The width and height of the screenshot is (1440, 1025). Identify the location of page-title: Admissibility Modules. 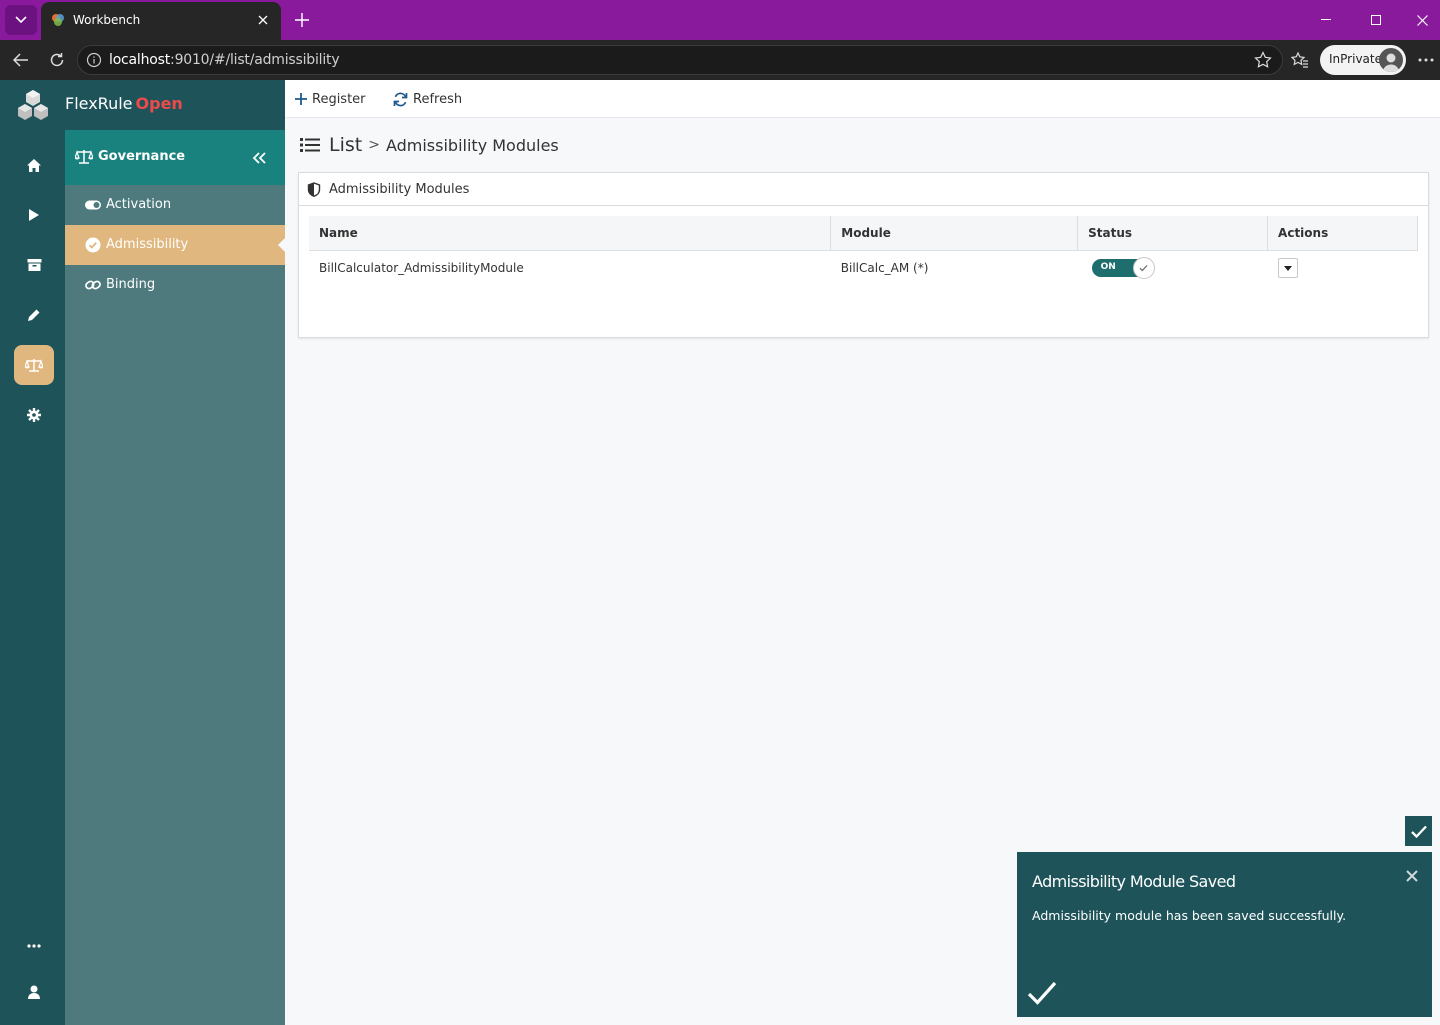
(472, 145).